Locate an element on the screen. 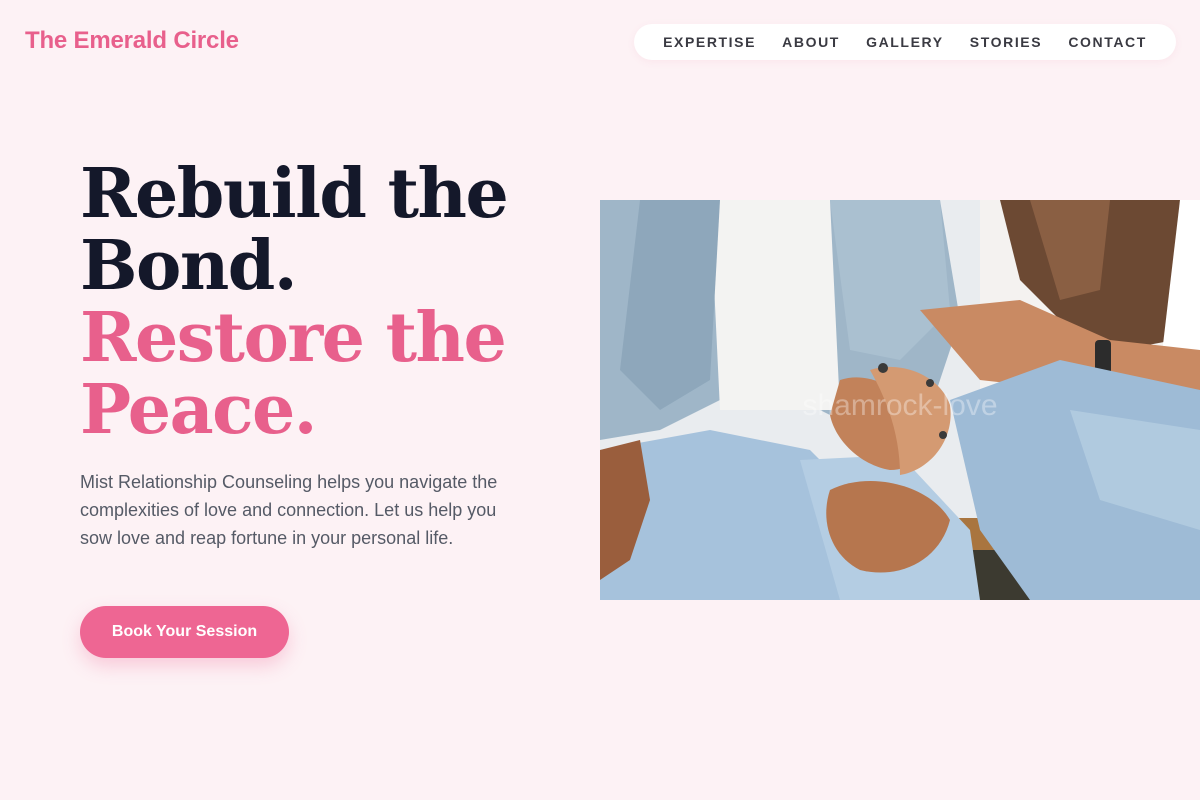 The height and width of the screenshot is (800, 1200). nav-item-about: ABOUT is located at coordinates (811, 42).